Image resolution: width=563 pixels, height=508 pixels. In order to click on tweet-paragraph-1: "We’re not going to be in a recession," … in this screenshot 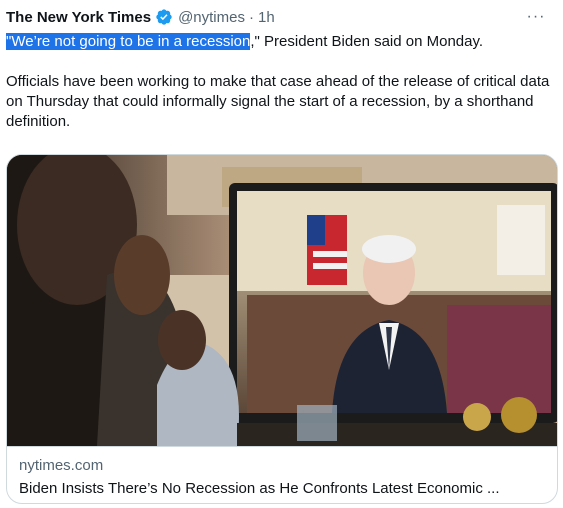, I will do `click(280, 42)`.